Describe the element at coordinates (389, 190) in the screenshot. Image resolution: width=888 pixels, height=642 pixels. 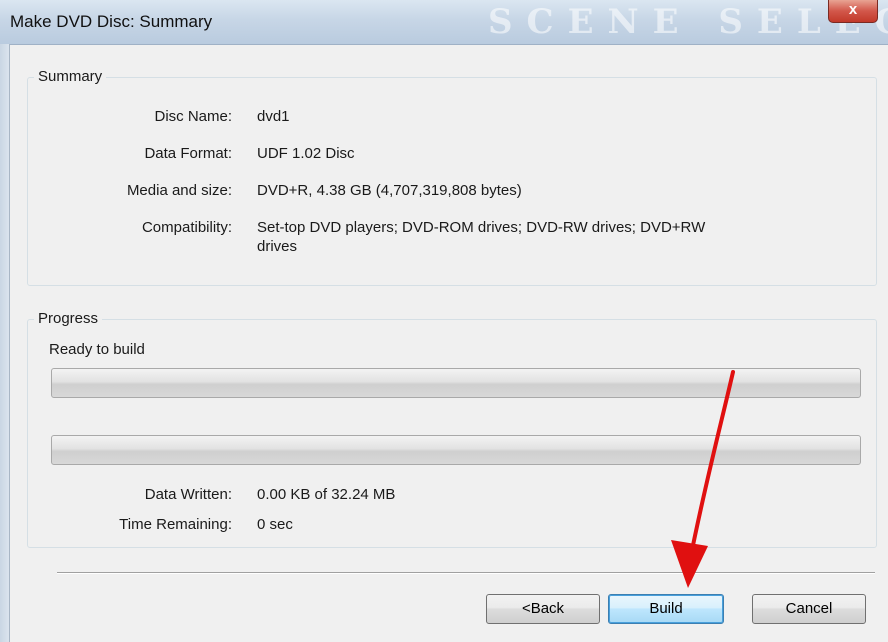
I see `media-size-value: DVD+R, 4.38 GB (4,707,319,808 bytes)` at that location.